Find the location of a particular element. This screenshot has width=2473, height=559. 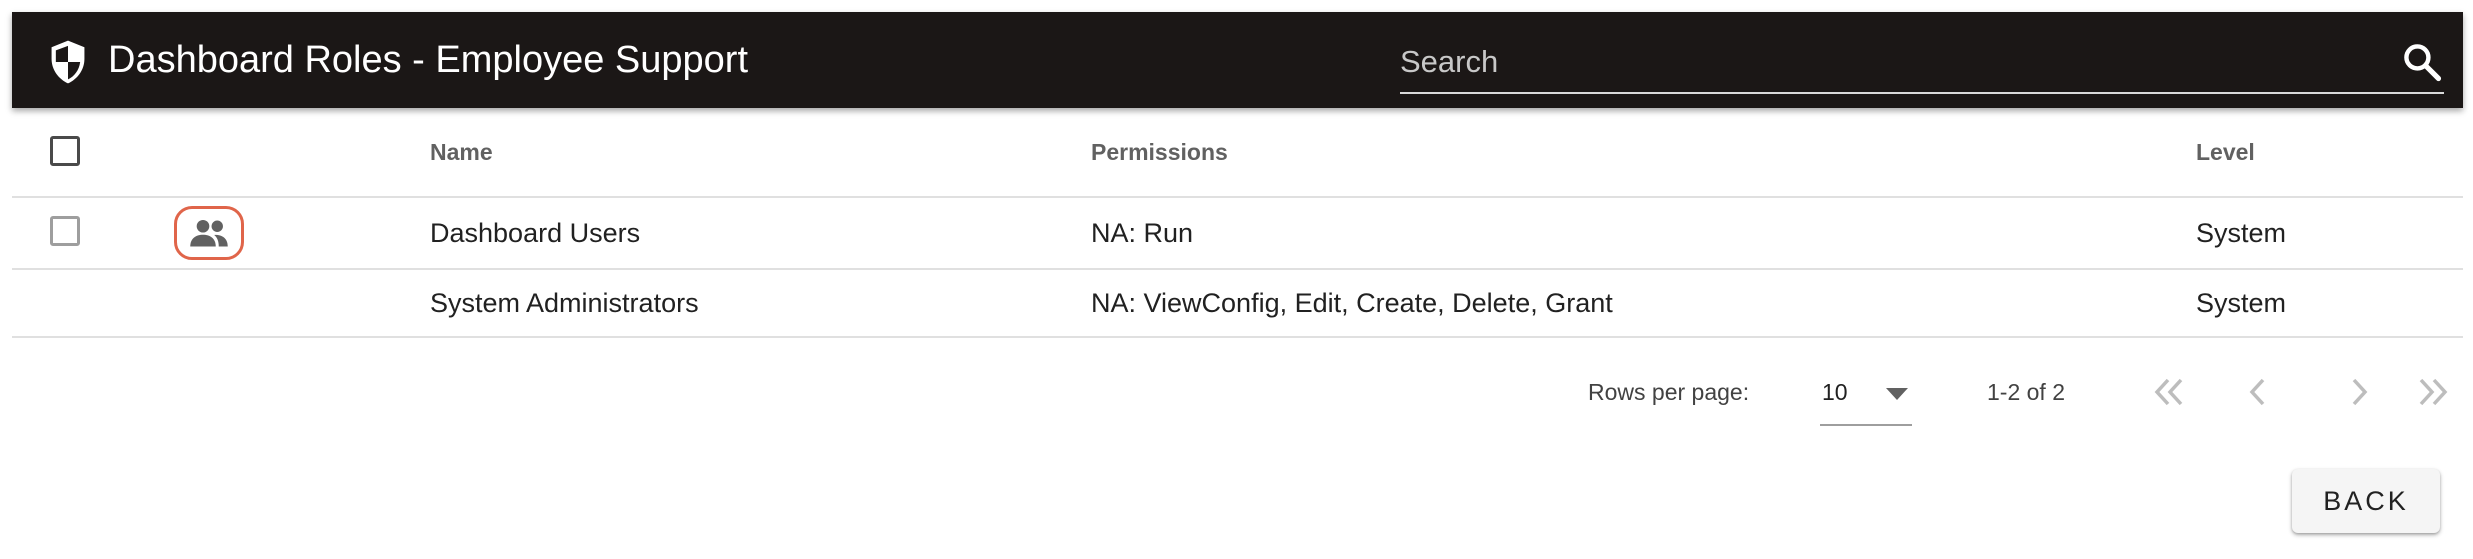

role-permissions: NA: Run is located at coordinates (1142, 232).